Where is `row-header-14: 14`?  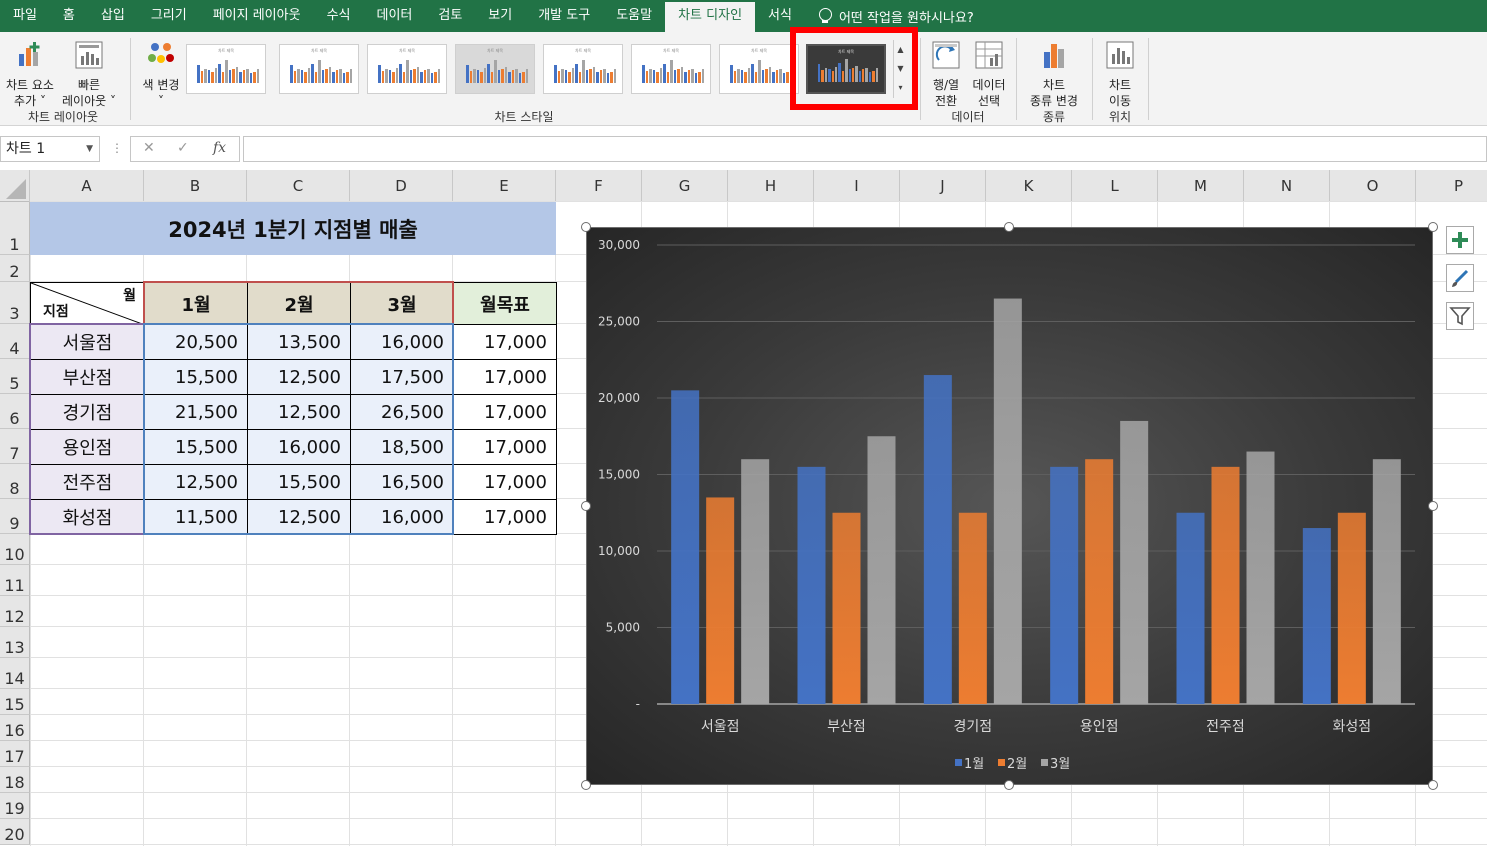 row-header-14: 14 is located at coordinates (15, 673).